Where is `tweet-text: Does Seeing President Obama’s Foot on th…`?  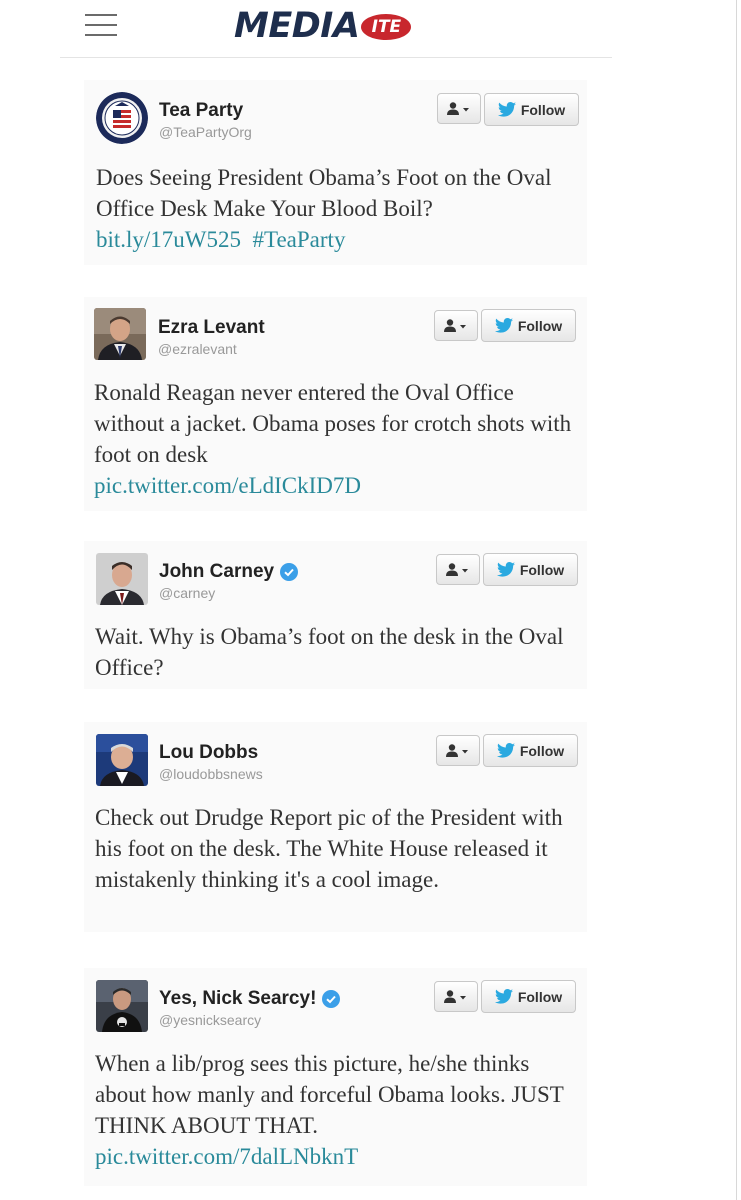
tweet-text: Does Seeing President Obama’s Foot on th… is located at coordinates (338, 208).